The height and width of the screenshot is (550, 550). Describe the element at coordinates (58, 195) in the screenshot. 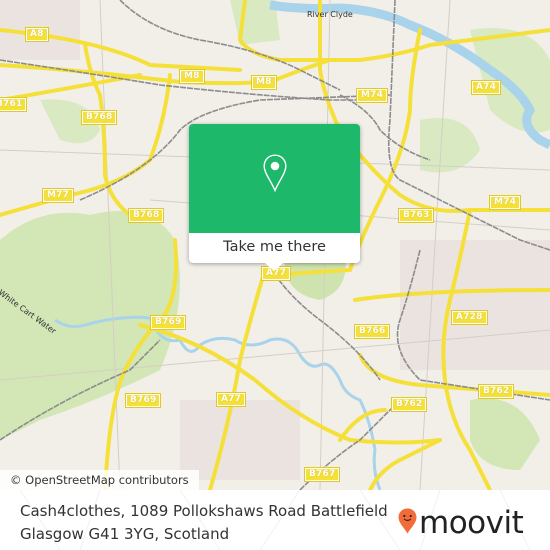

I see `road-shield-m77: M77` at that location.